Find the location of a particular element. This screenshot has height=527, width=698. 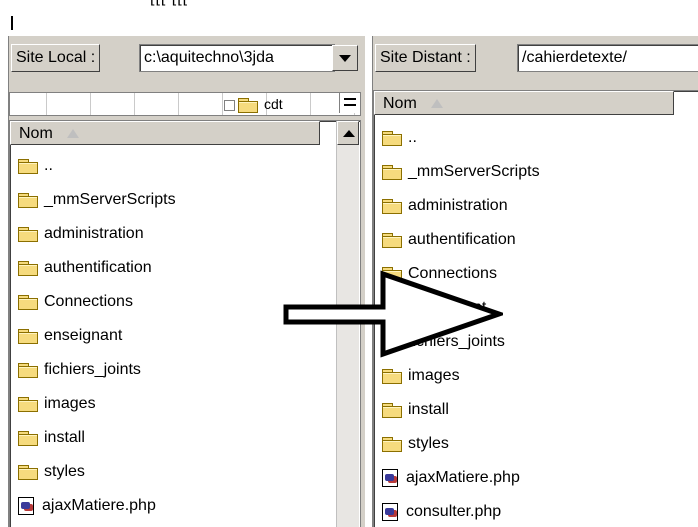

list-item-label: images is located at coordinates (70, 403).